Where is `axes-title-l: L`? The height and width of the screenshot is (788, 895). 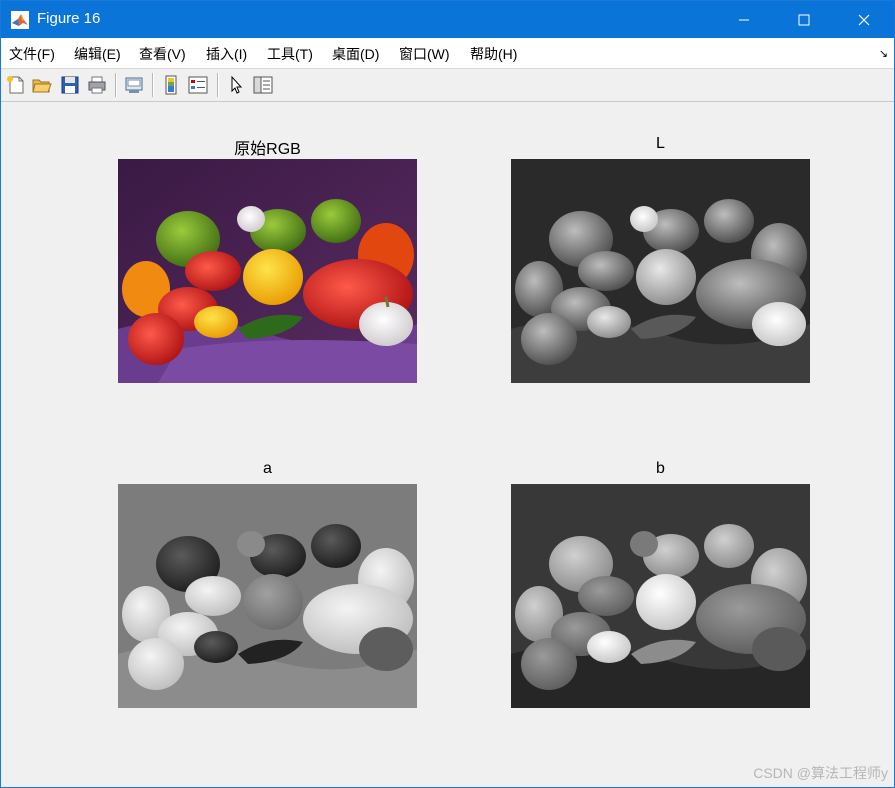 axes-title-l: L is located at coordinates (660, 143).